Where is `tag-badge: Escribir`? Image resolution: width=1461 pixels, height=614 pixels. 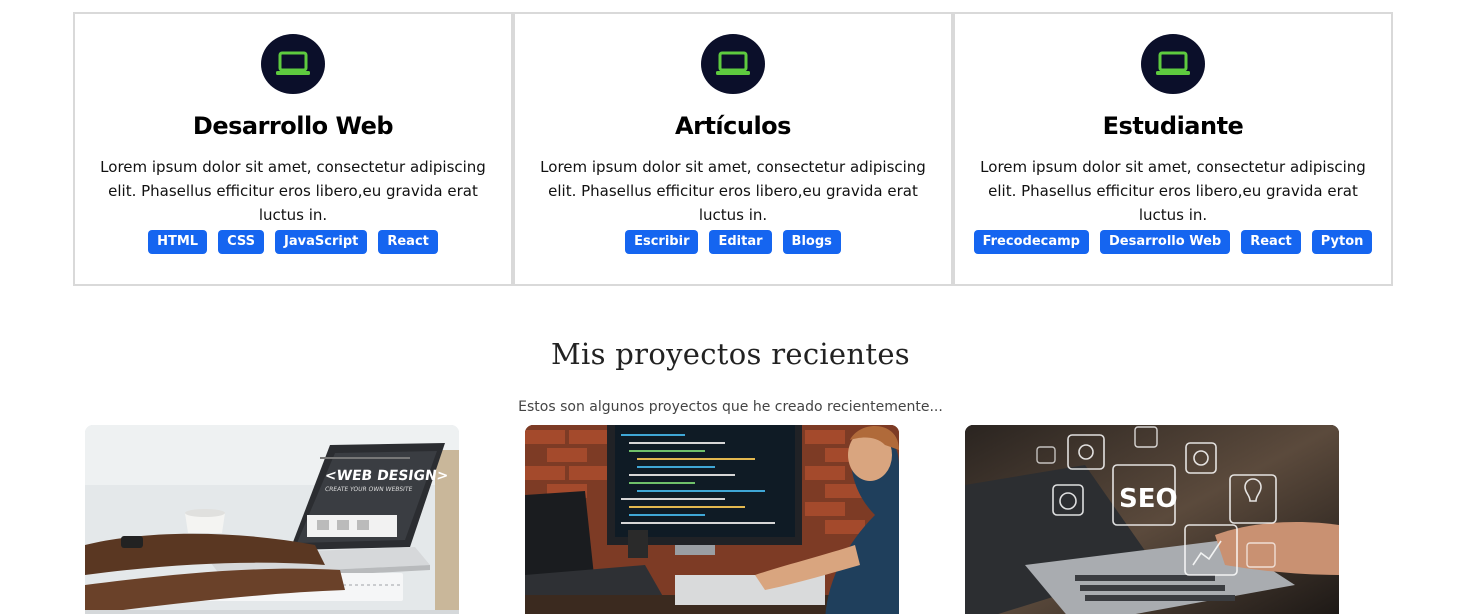
tag-badge: Escribir is located at coordinates (662, 242).